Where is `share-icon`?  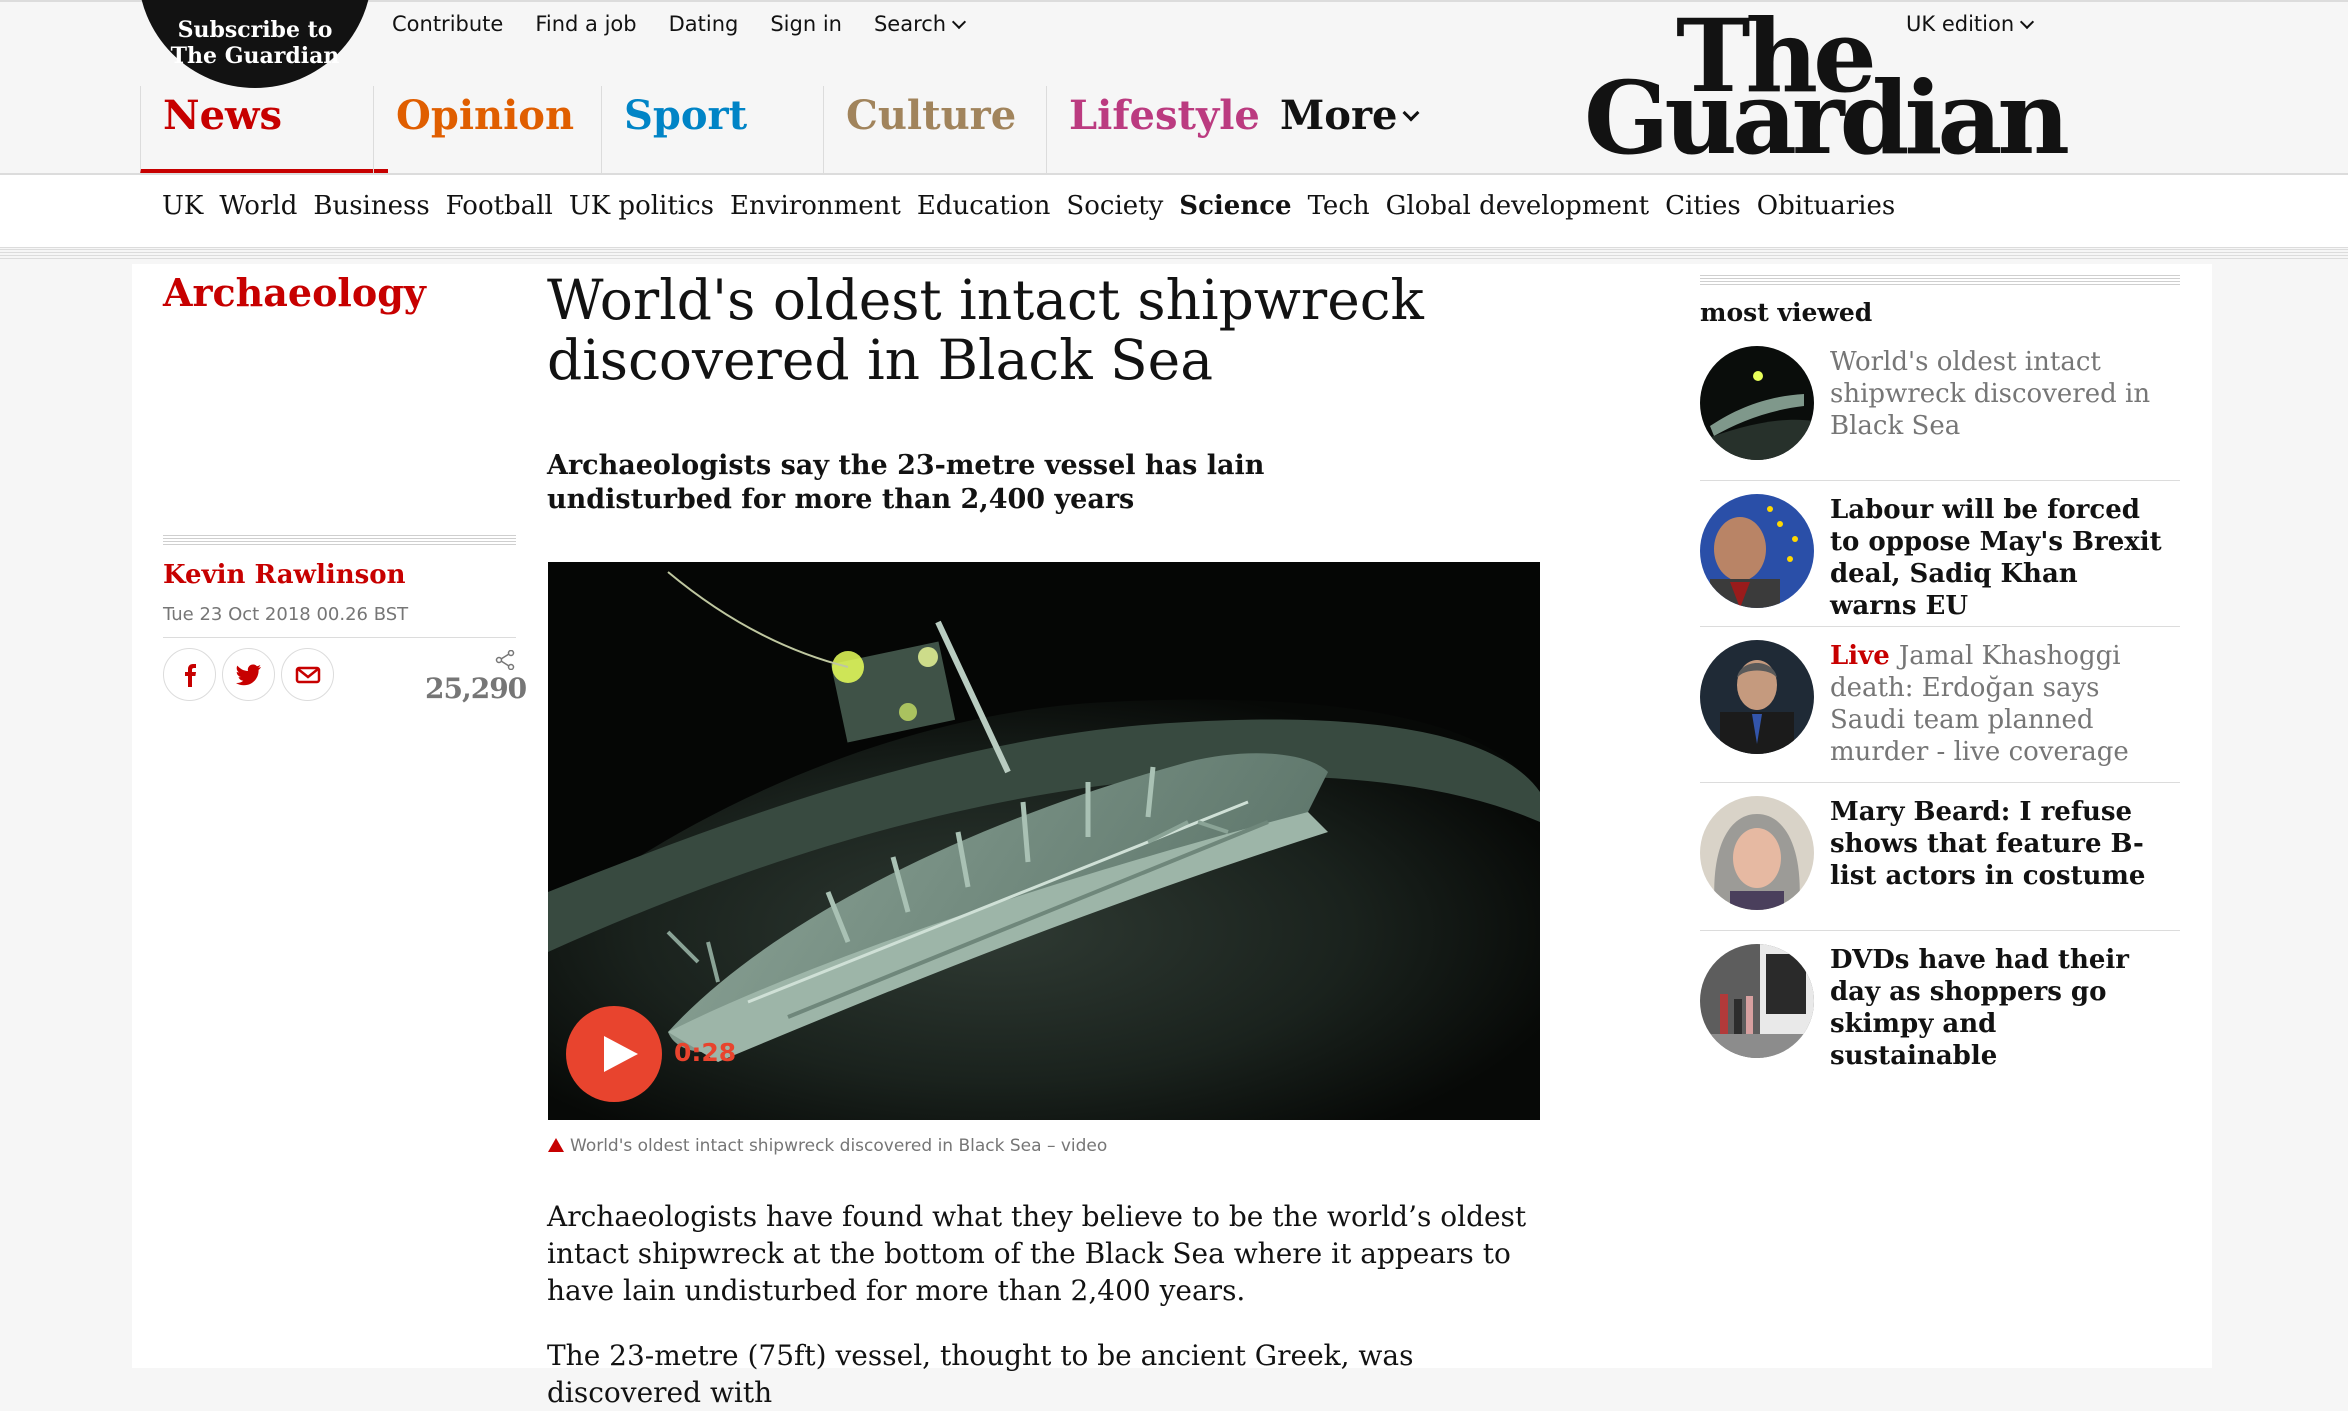
share-icon is located at coordinates (505, 660).